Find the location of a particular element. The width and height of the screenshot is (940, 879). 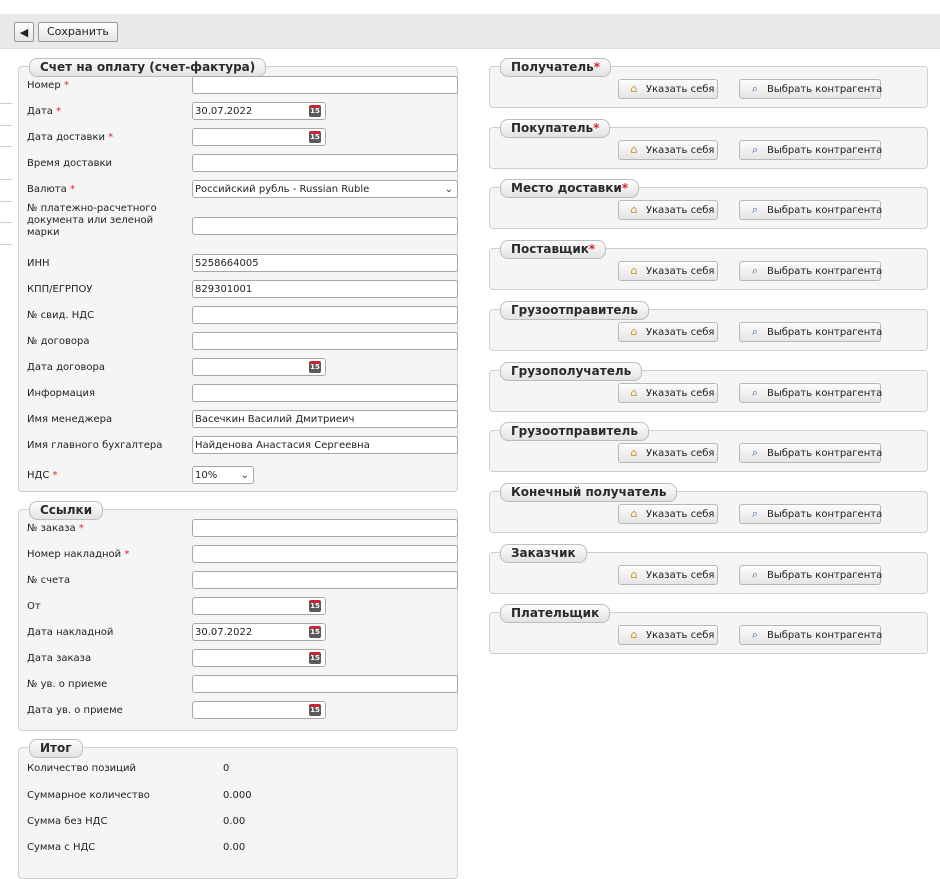

input-value: Российский рубль - Russian Ruble is located at coordinates (282, 189).